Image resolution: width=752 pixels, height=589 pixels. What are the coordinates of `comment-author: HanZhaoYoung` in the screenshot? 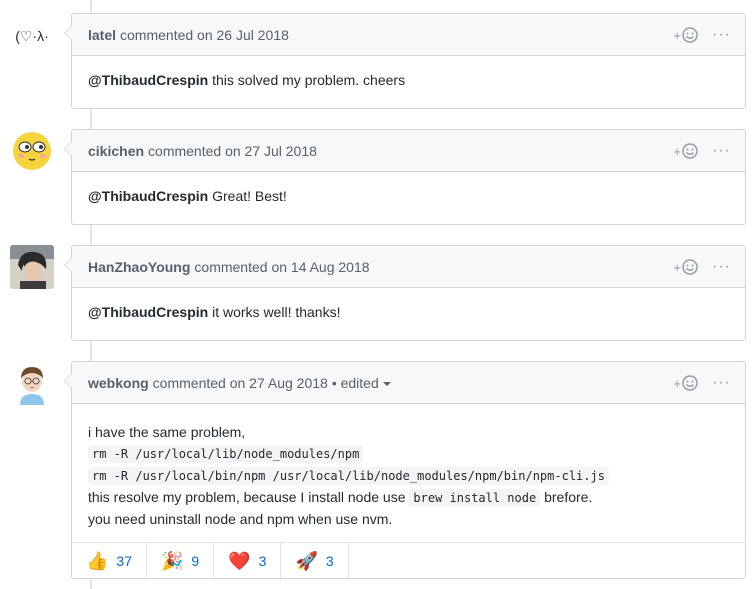 It's located at (139, 267).